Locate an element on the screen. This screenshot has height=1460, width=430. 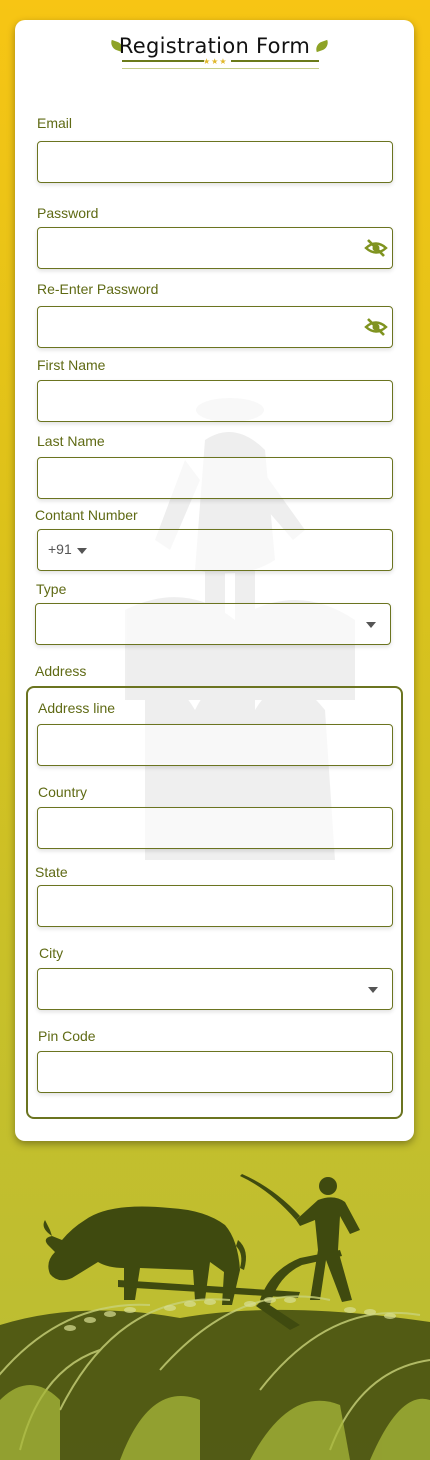
state-field-wrap is located at coordinates (215, 906).